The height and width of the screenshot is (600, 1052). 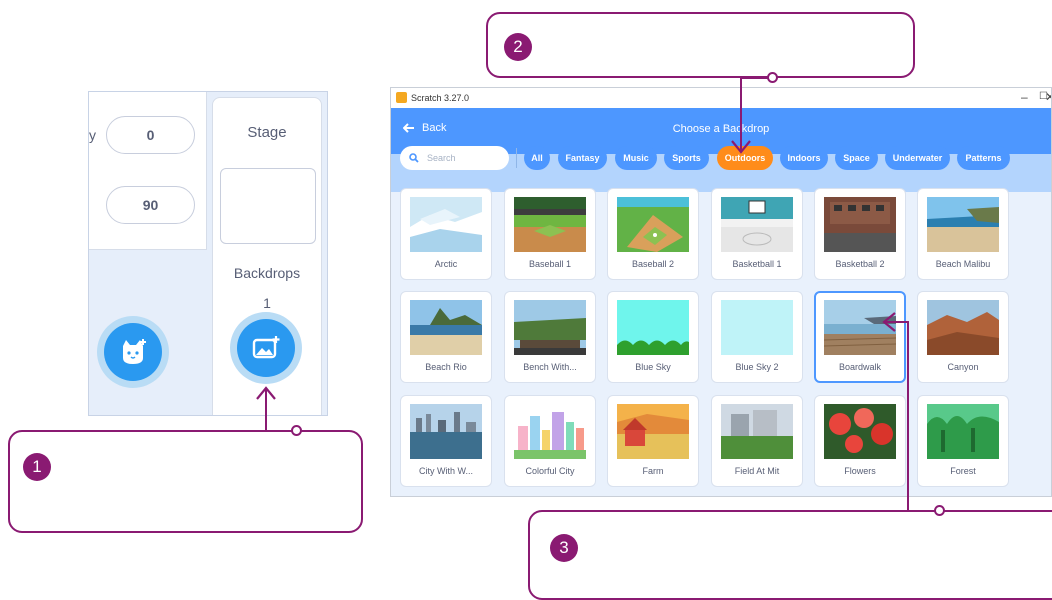 I want to click on backdrops-count: 1, so click(x=267, y=303).